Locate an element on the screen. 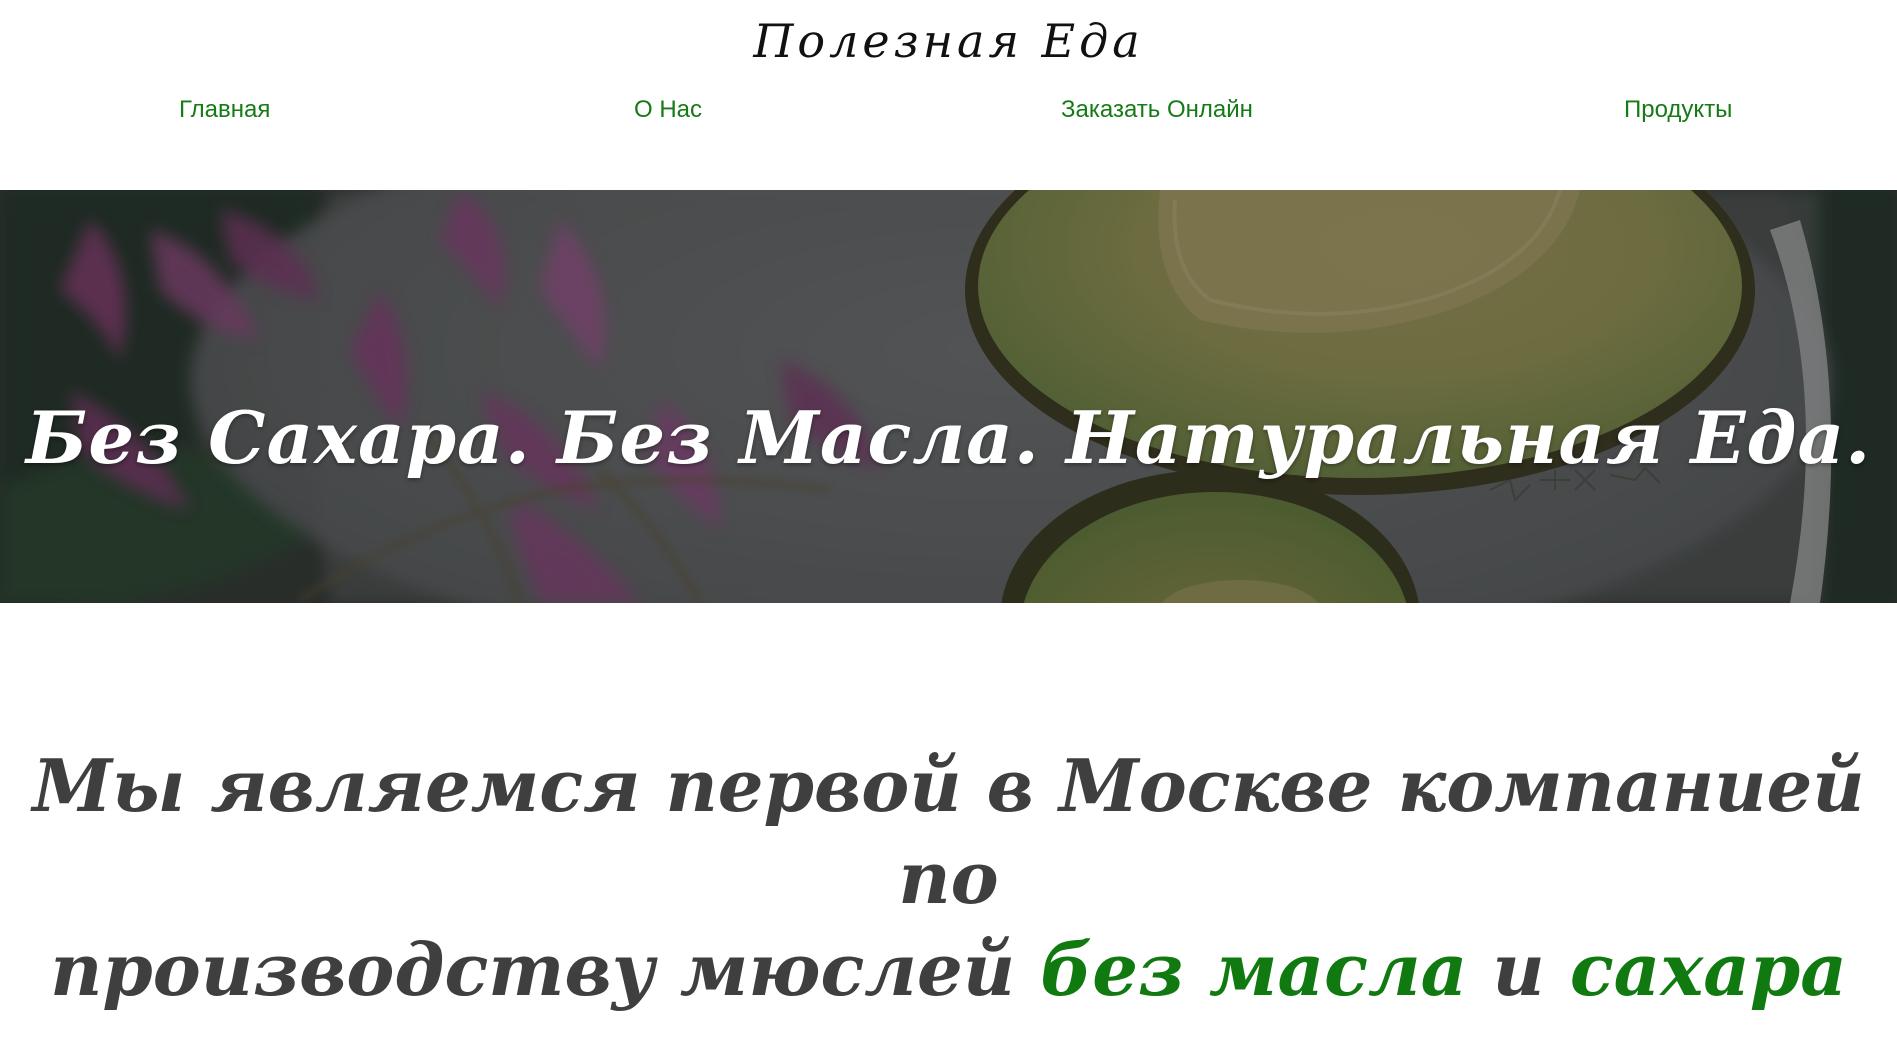 This screenshot has width=1897, height=1048. hero-title: Без Сахара. Без Масла. Натуральная Еда. is located at coordinates (948, 438).